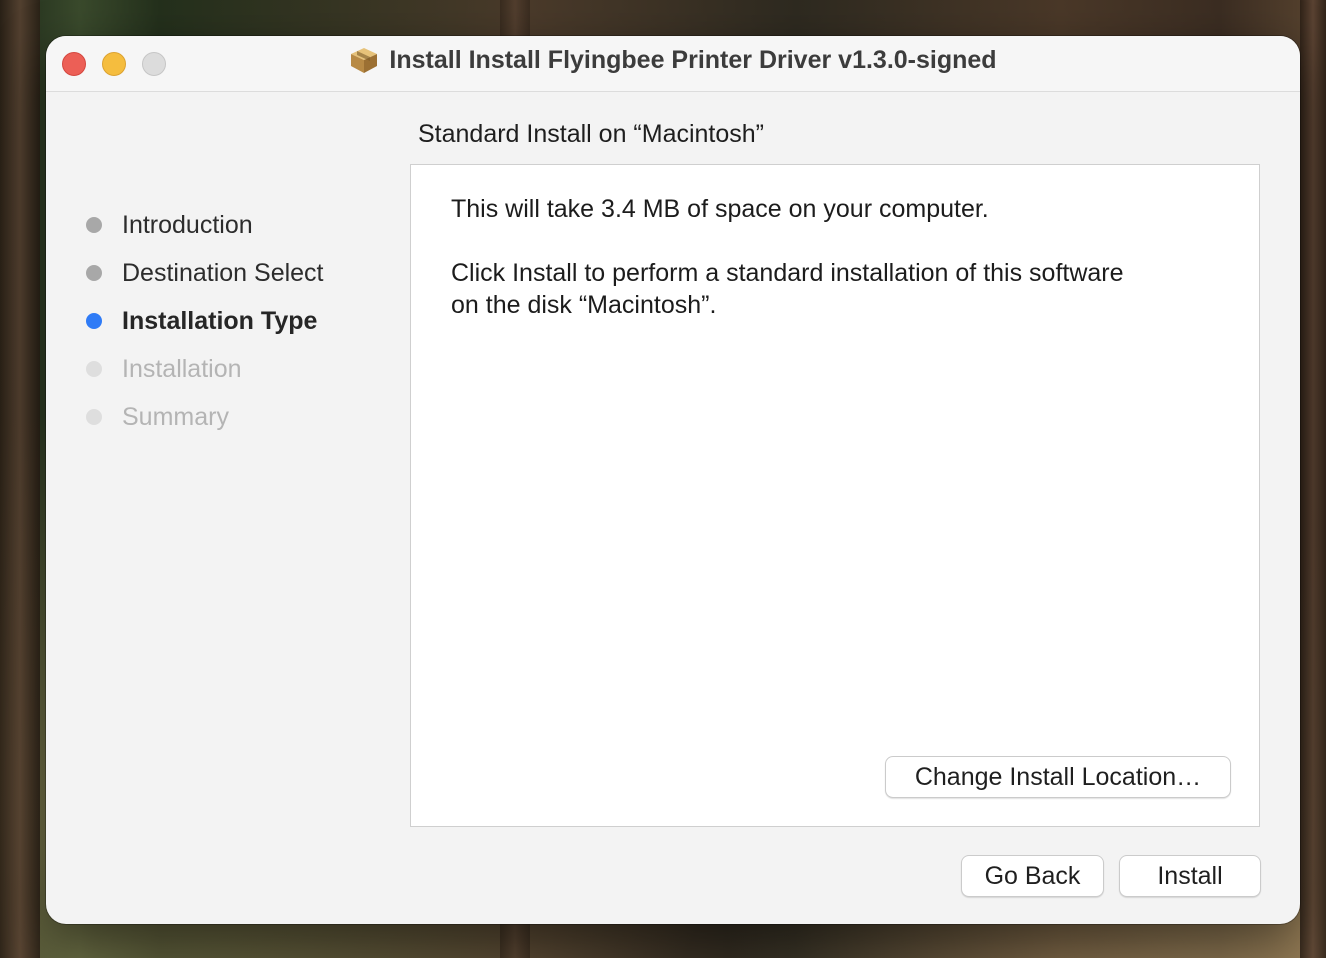 The image size is (1326, 958). Describe the element at coordinates (220, 320) in the screenshot. I see `step-label: Installation Type` at that location.